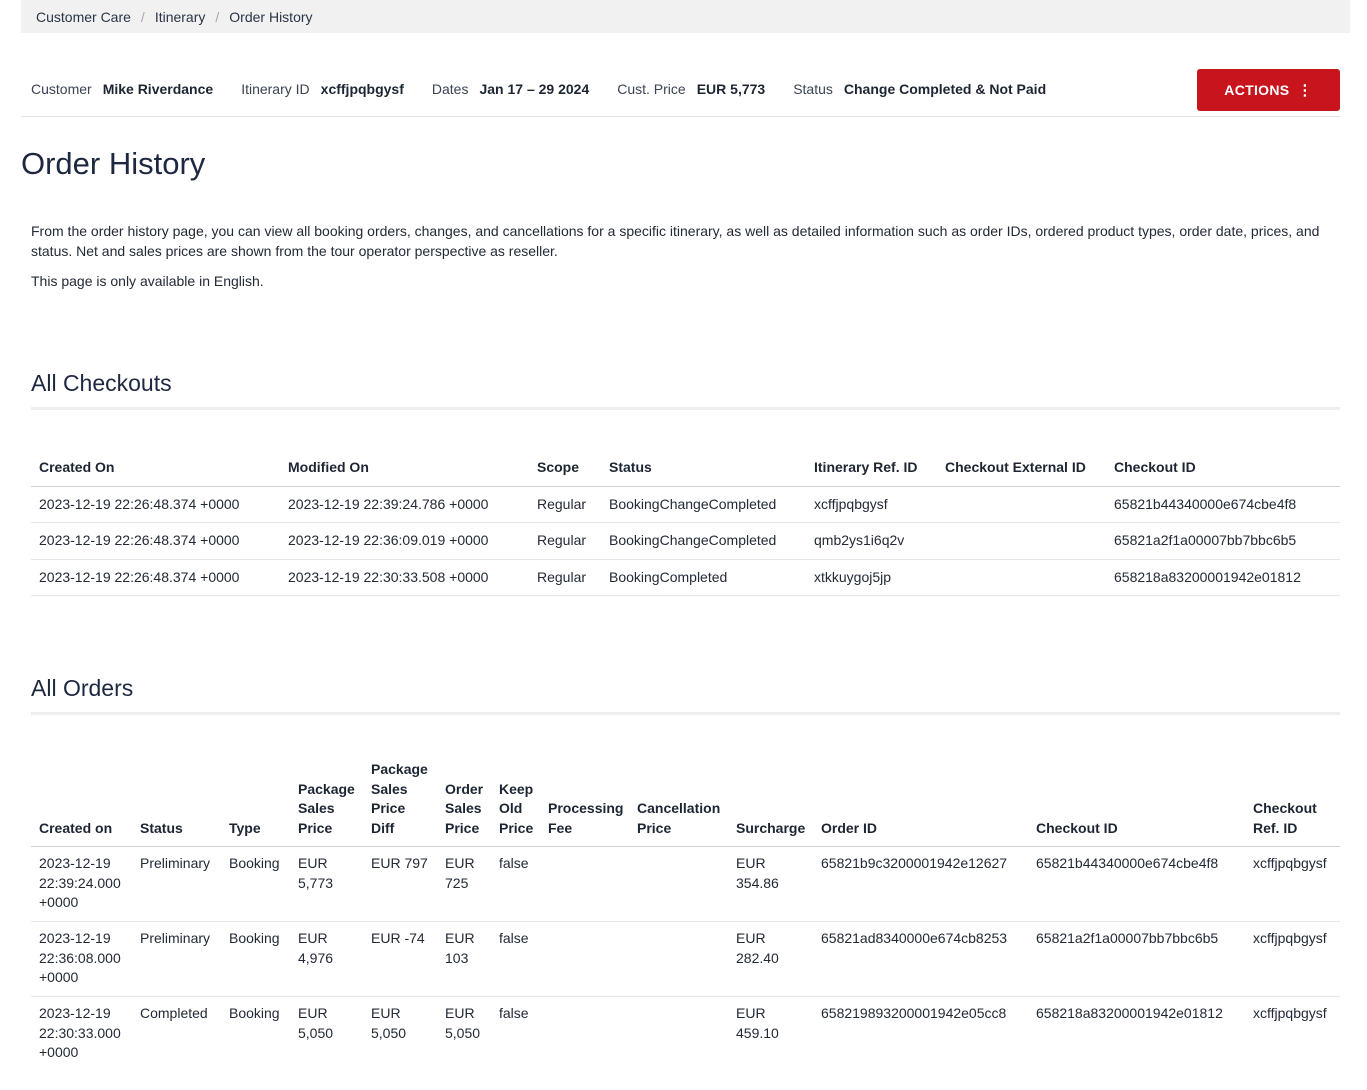 This screenshot has height=1090, width=1367. What do you see at coordinates (731, 89) in the screenshot?
I see `cust-price-value: EUR 5,773` at bounding box center [731, 89].